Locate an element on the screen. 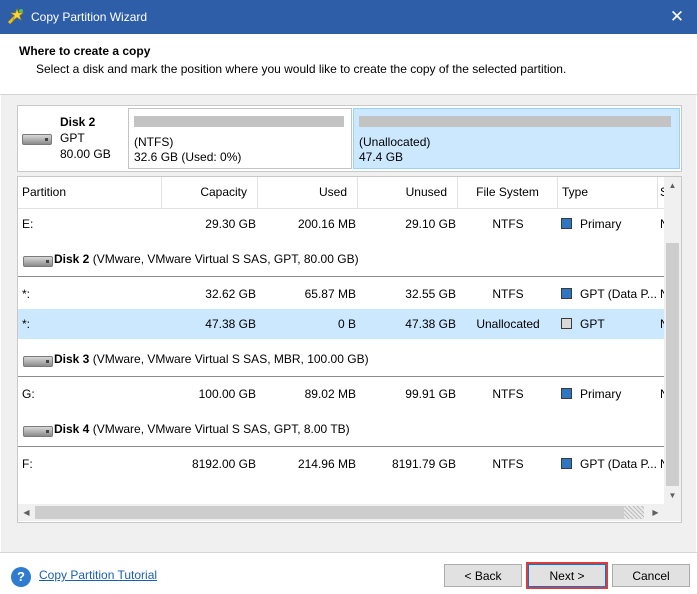 This screenshot has width=697, height=594. scroll-up-arrow-icon: ▲ is located at coordinates (672, 185).